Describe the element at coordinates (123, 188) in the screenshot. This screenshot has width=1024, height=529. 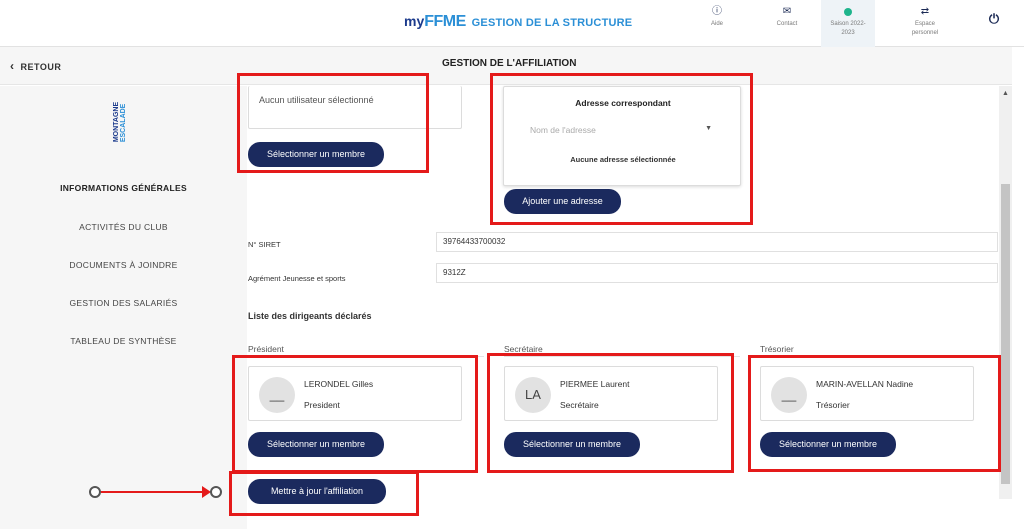
I see `sidebar-item-general-info: INFORMATIONS GÉNÉRALES` at that location.